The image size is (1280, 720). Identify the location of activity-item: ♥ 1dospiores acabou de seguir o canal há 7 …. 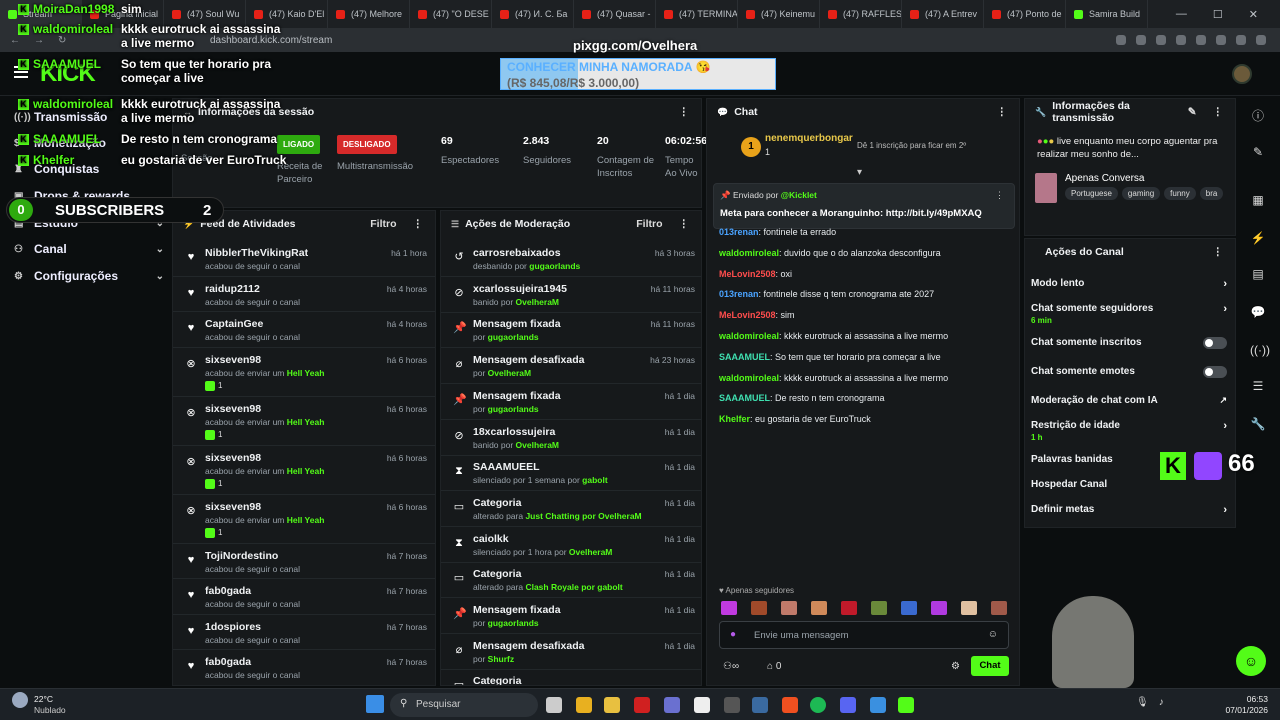
(304, 632).